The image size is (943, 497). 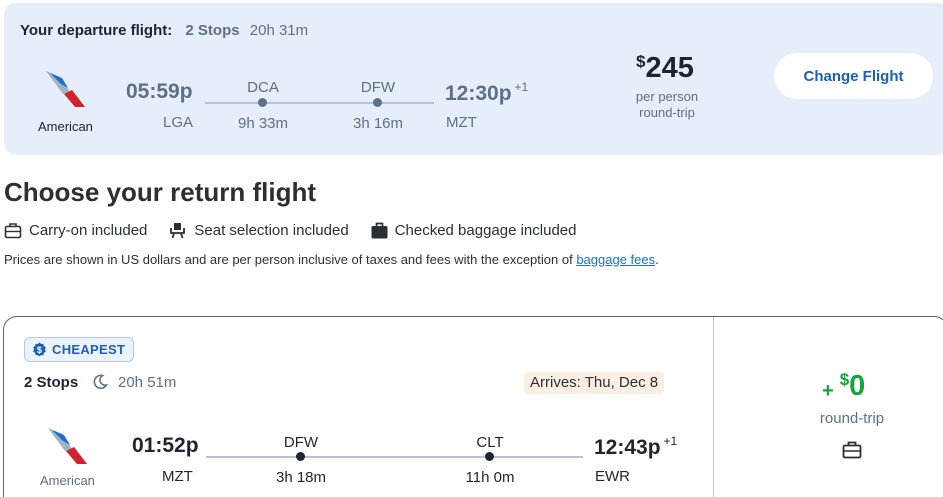 I want to click on amenity-seat-label: Seat selection included, so click(x=271, y=230).